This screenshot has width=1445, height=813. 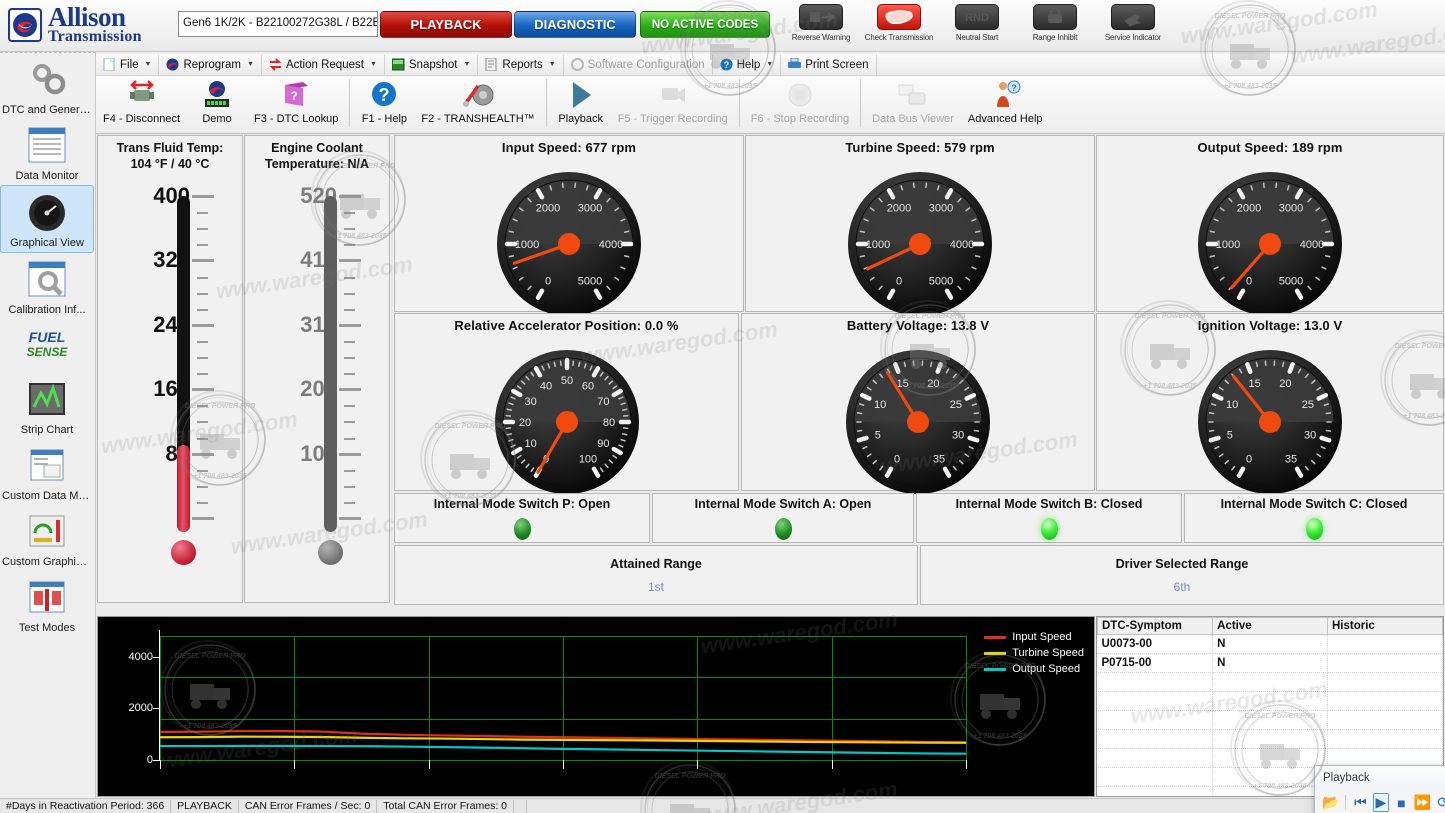 What do you see at coordinates (47, 152) in the screenshot?
I see `sidebar-item-data-monitor: Data Monitor` at bounding box center [47, 152].